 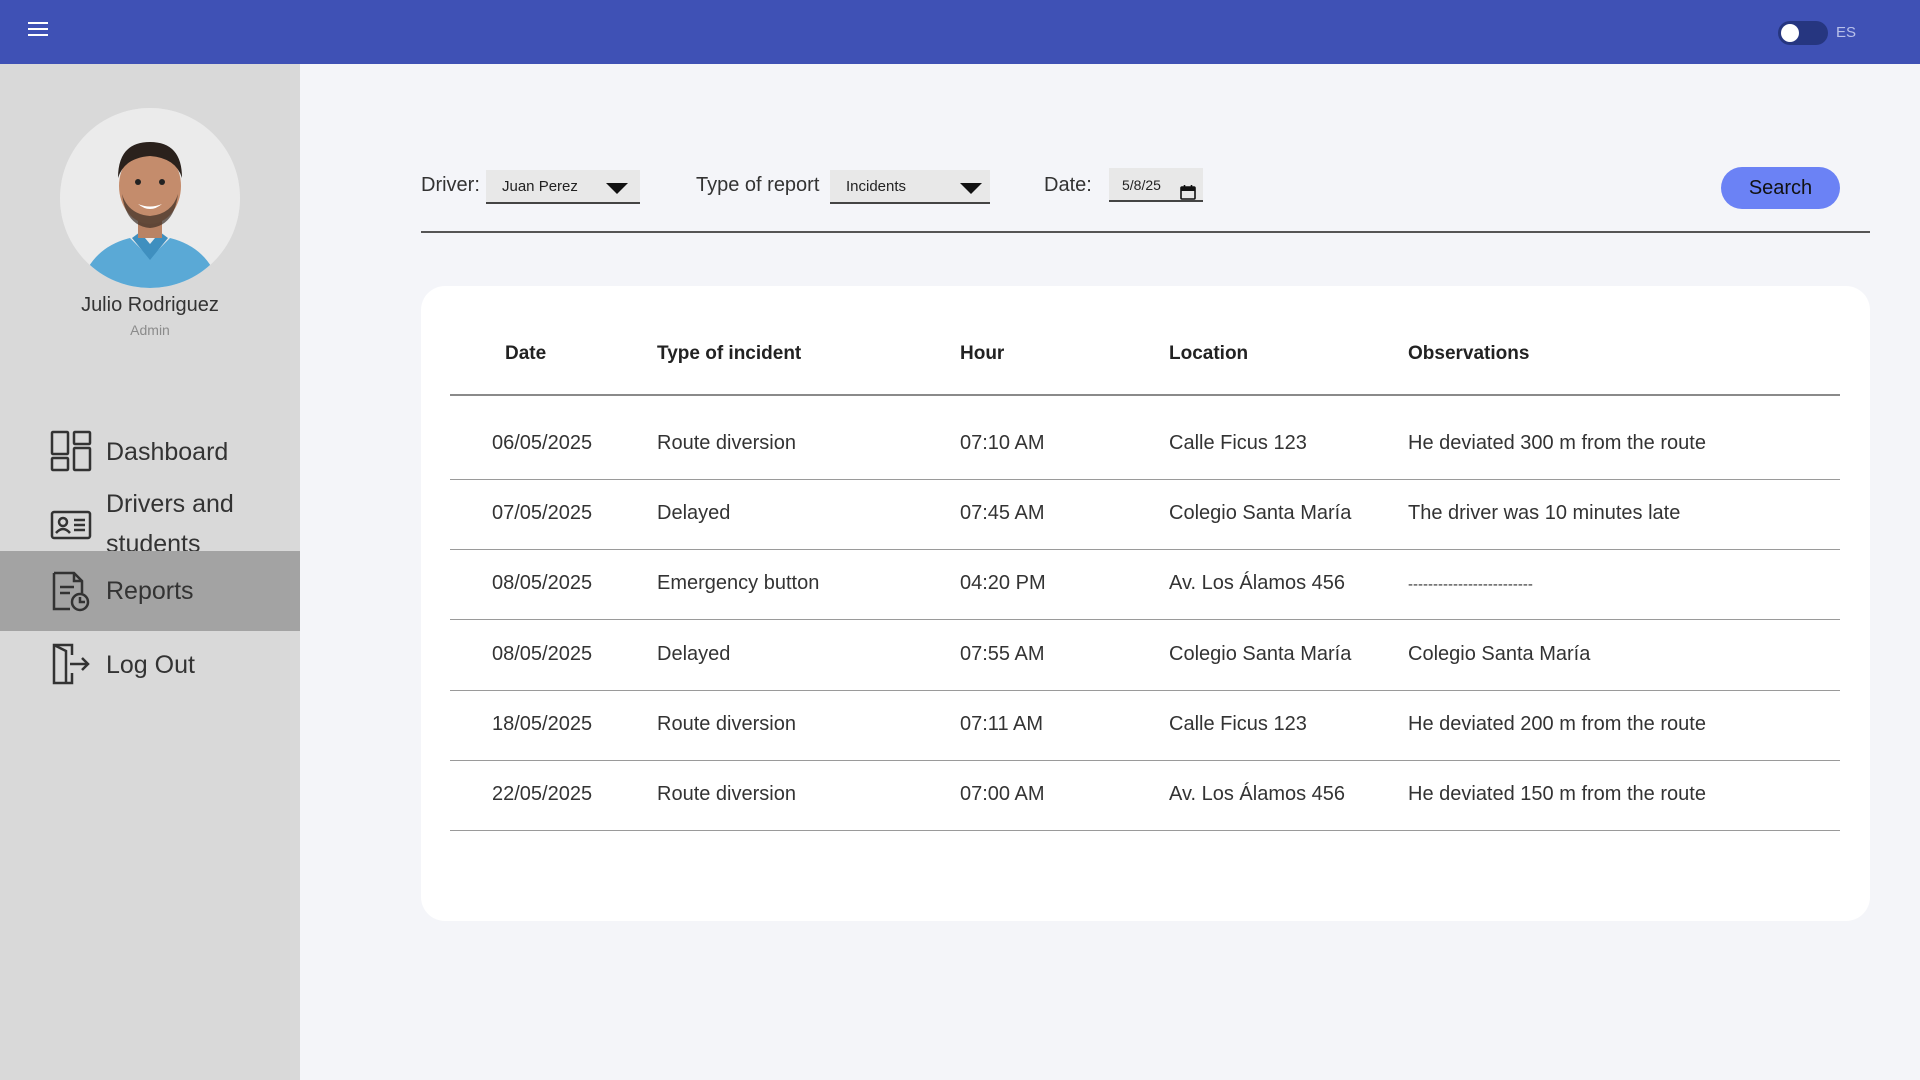 I want to click on date-label: Date:, so click(x=1068, y=185).